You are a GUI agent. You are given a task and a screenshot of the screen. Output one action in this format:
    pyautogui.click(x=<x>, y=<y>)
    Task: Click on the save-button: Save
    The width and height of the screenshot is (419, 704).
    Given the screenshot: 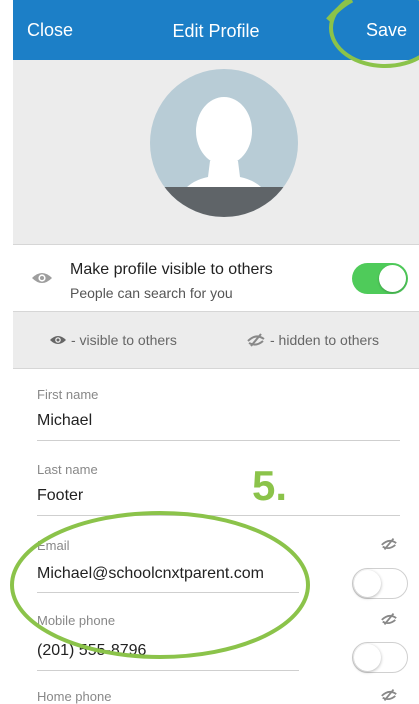 What is the action you would take?
    pyautogui.click(x=386, y=30)
    